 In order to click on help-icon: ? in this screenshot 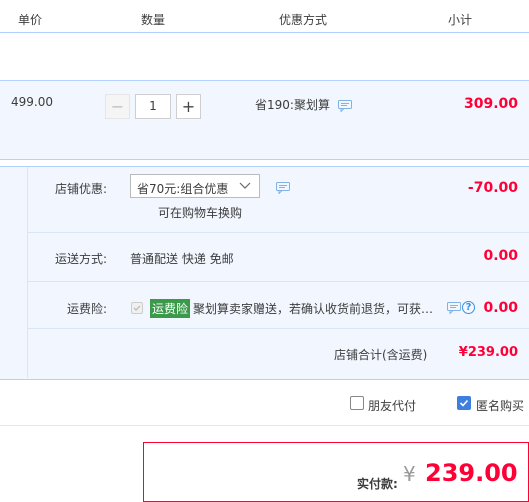, I will do `click(468, 307)`.